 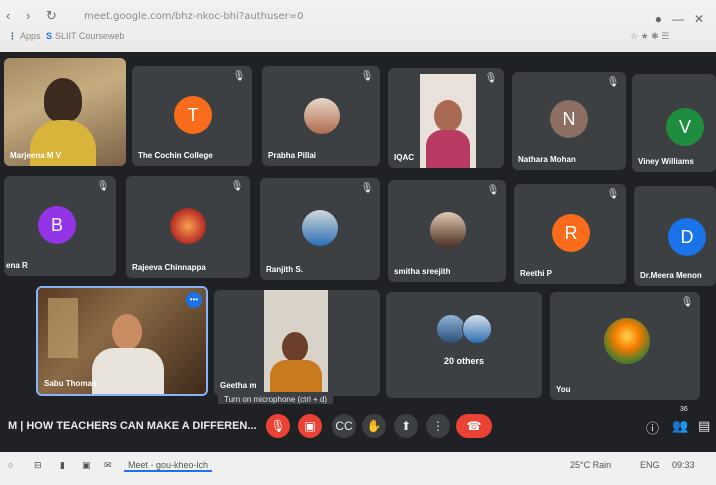 What do you see at coordinates (63, 328) in the screenshot?
I see `bookshelf` at bounding box center [63, 328].